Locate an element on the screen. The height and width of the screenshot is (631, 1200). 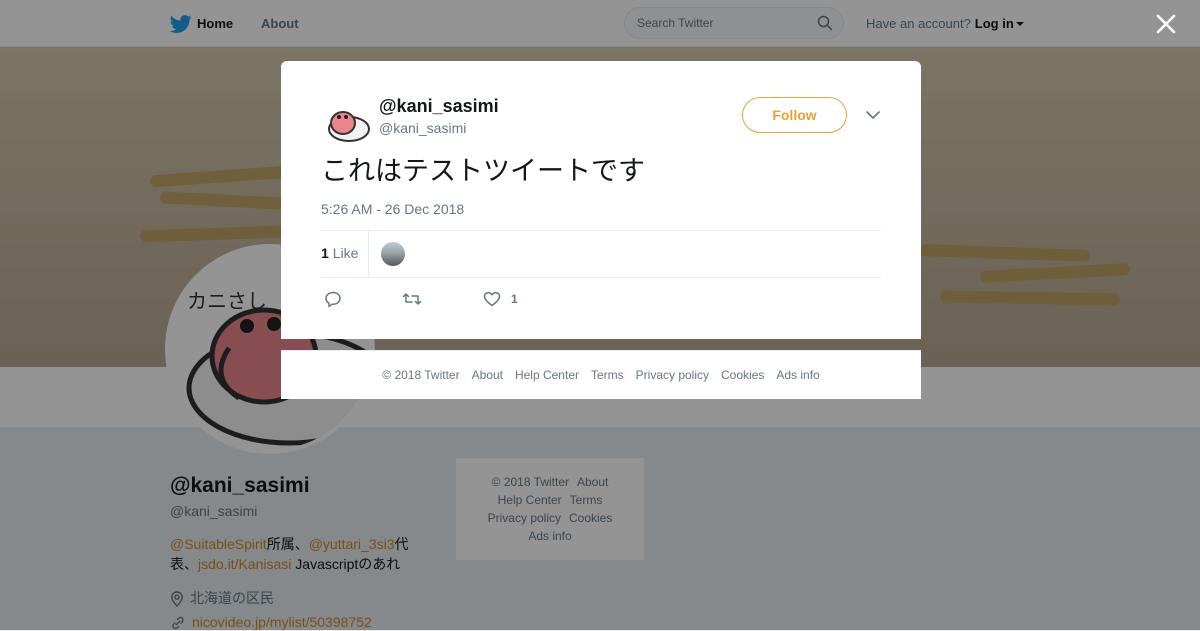
chevron-down-icon is located at coordinates (873, 115).